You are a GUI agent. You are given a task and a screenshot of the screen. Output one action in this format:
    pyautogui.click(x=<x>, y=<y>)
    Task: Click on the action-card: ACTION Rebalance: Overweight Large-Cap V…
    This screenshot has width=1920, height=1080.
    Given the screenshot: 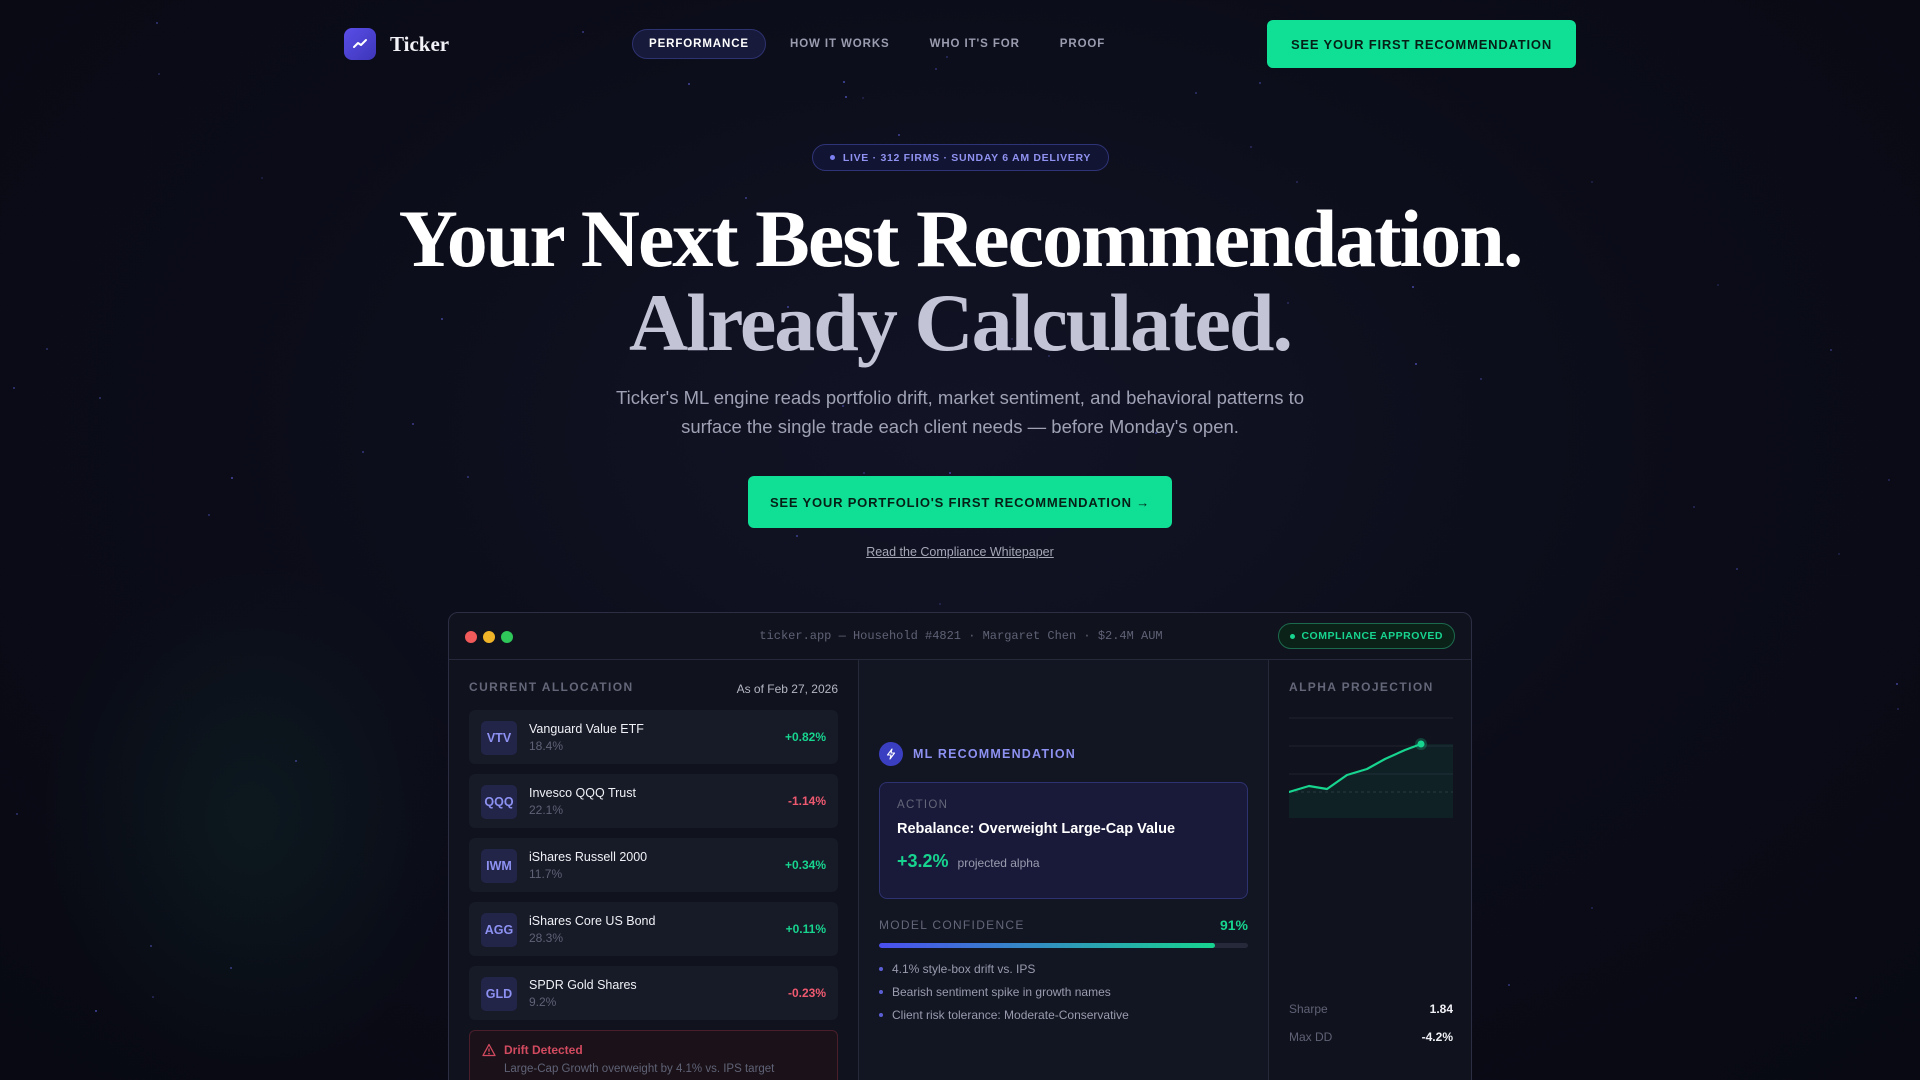 What is the action you would take?
    pyautogui.click(x=1063, y=840)
    